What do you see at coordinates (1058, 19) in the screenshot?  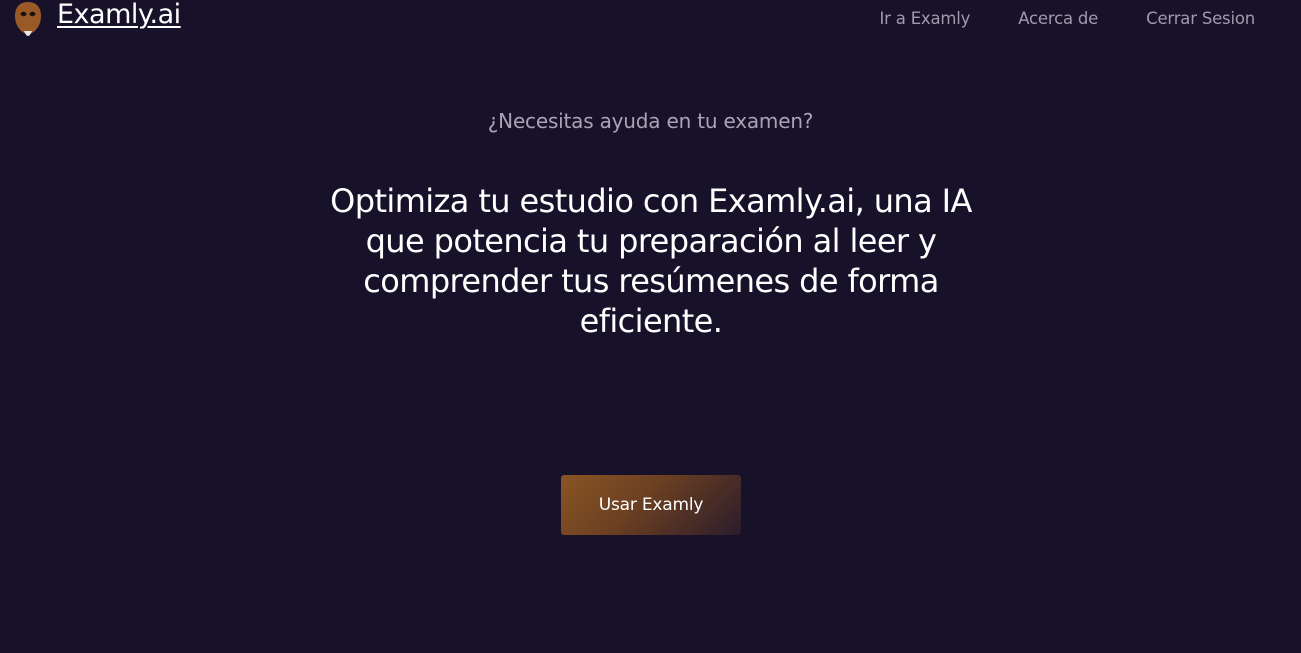 I see `nav-link-acerca-de: Acerca de` at bounding box center [1058, 19].